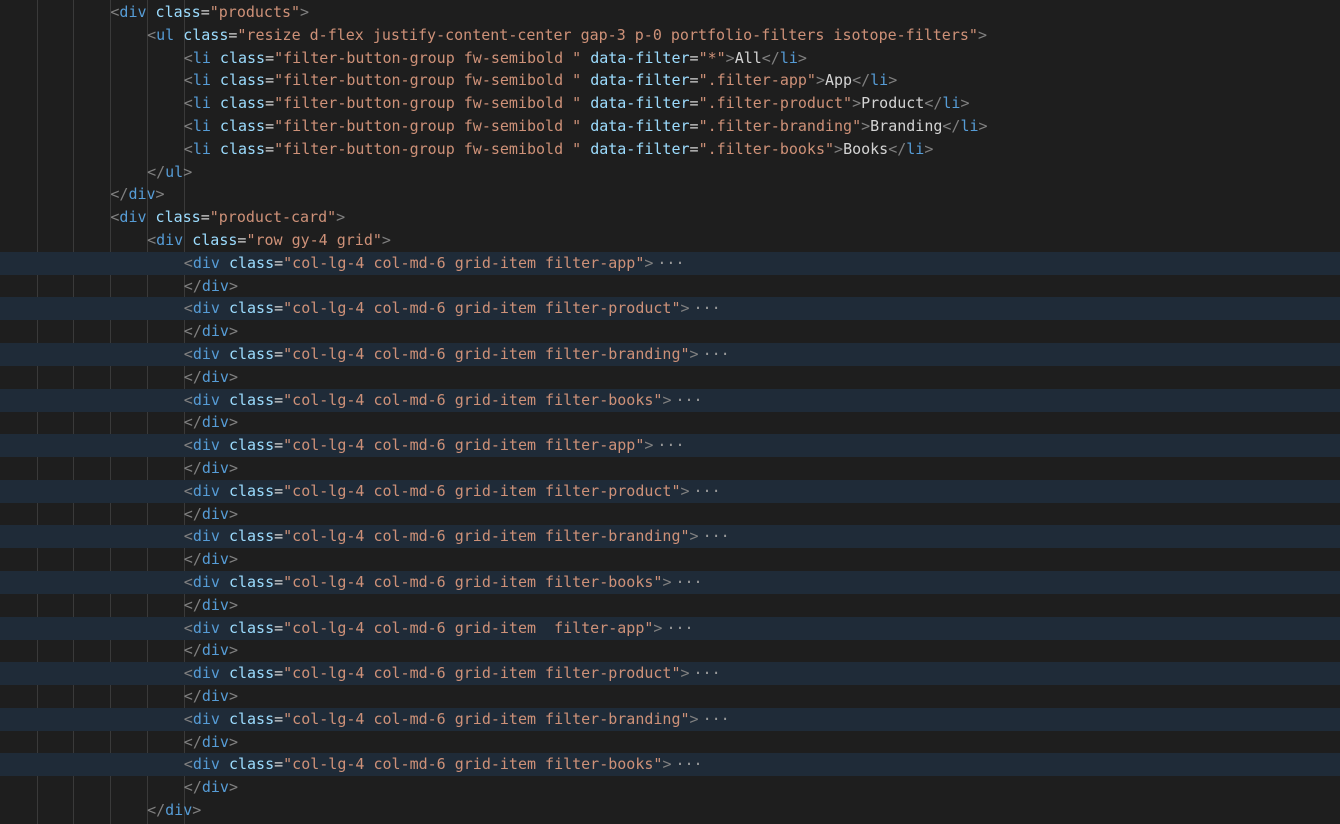 This screenshot has width=1340, height=824. Describe the element at coordinates (670, 240) in the screenshot. I see `code-line: <div class="row gy-4 grid">` at that location.